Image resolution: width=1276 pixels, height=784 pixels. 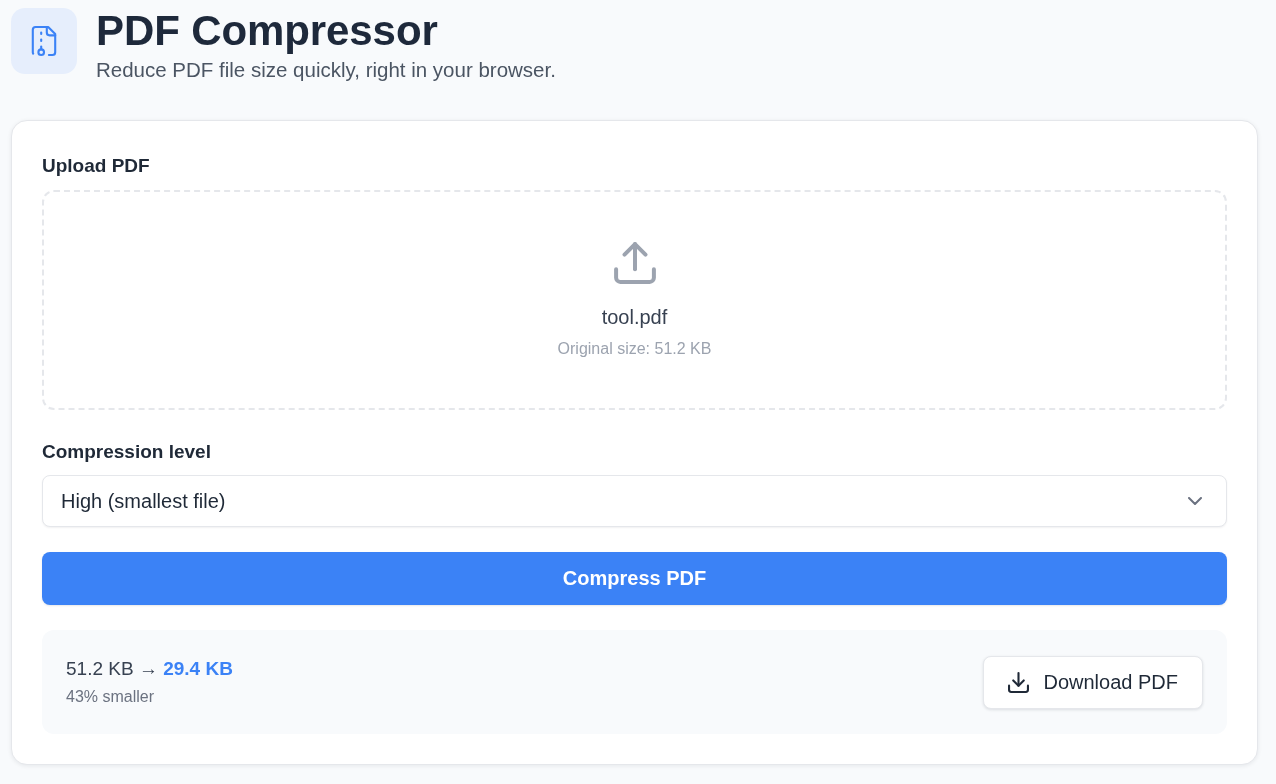 I want to click on reduction-text: 43% smaller, so click(x=110, y=697).